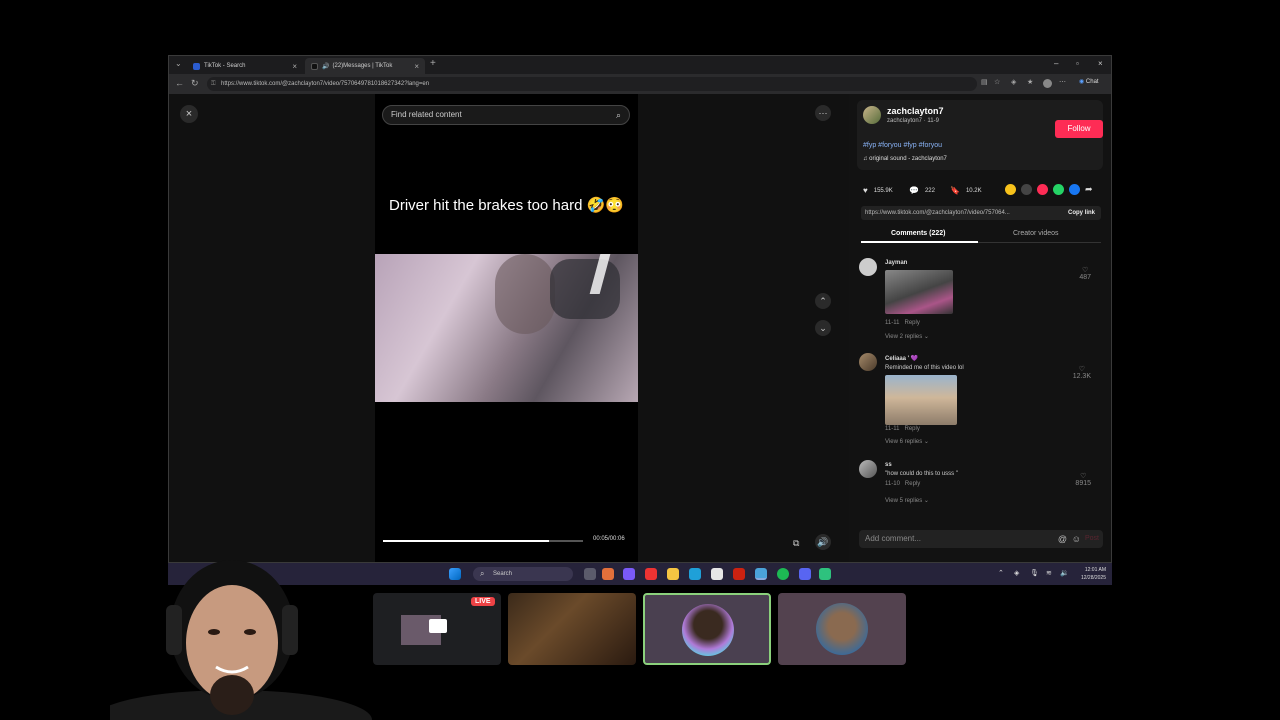 The image size is (1280, 720). Describe the element at coordinates (572, 629) in the screenshot. I see `camera-tile` at that location.